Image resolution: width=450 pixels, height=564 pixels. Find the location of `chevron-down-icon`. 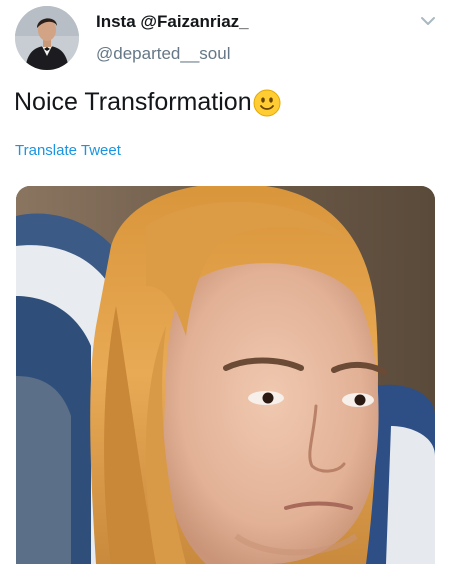

chevron-down-icon is located at coordinates (428, 20).